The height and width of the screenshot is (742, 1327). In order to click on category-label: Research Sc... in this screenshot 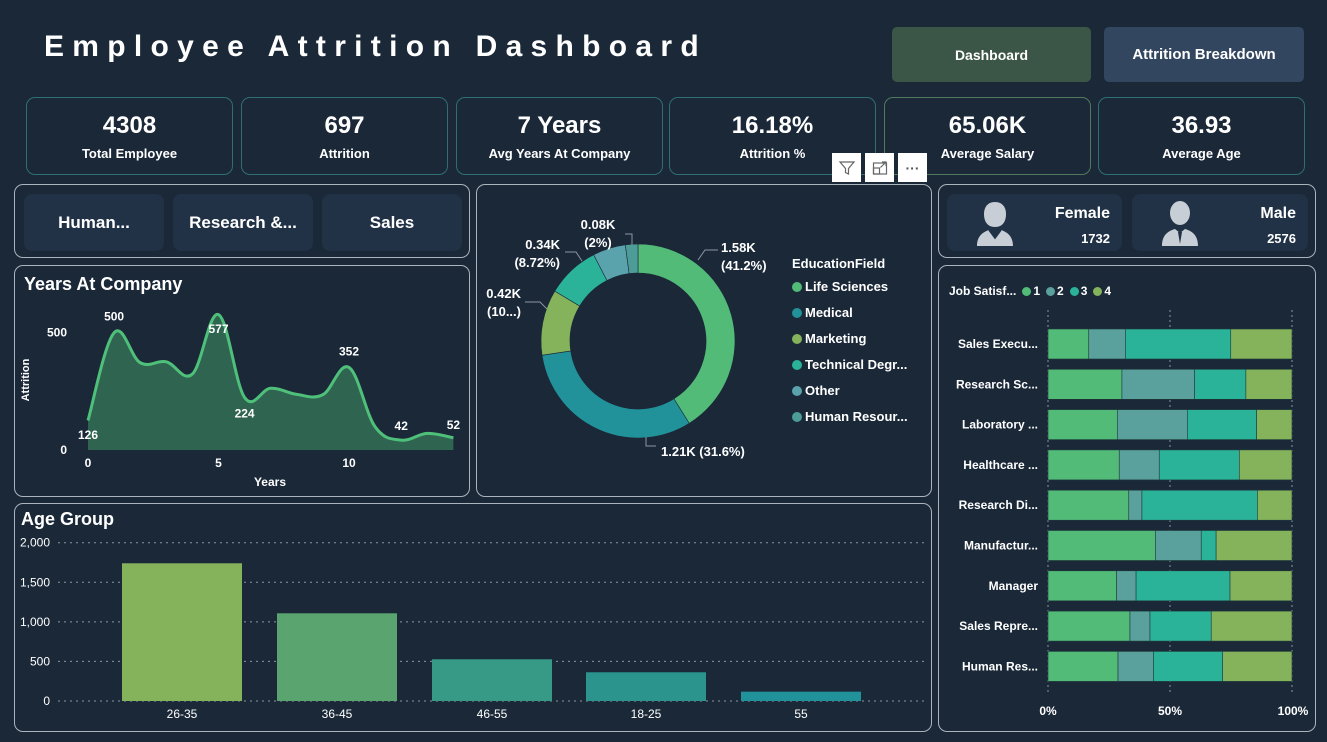, I will do `click(997, 384)`.